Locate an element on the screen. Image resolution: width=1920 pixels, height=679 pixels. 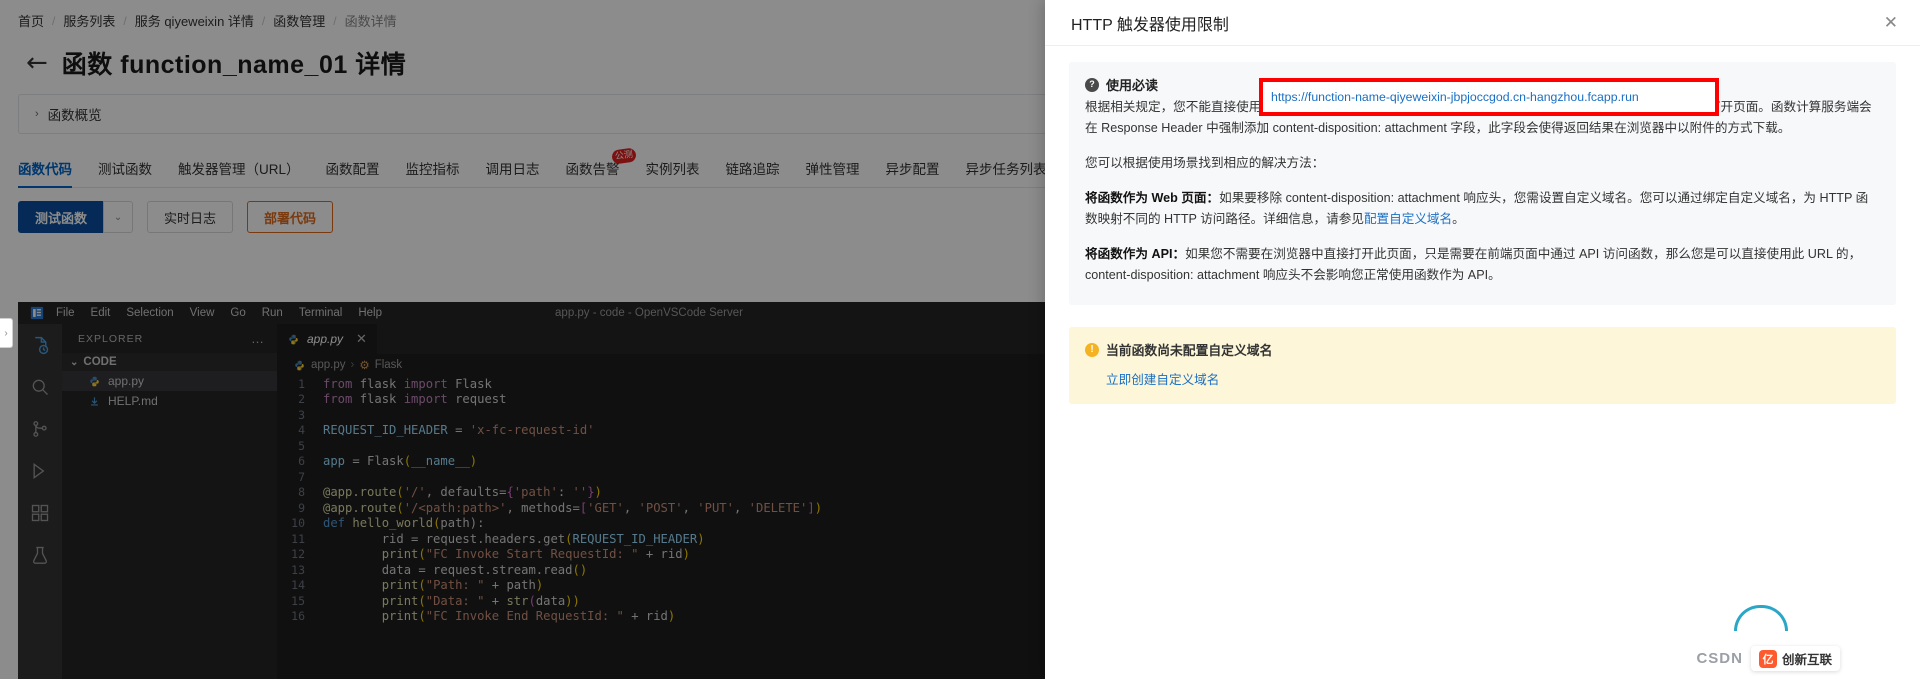
vscode-menu-go: Go is located at coordinates (237, 313).